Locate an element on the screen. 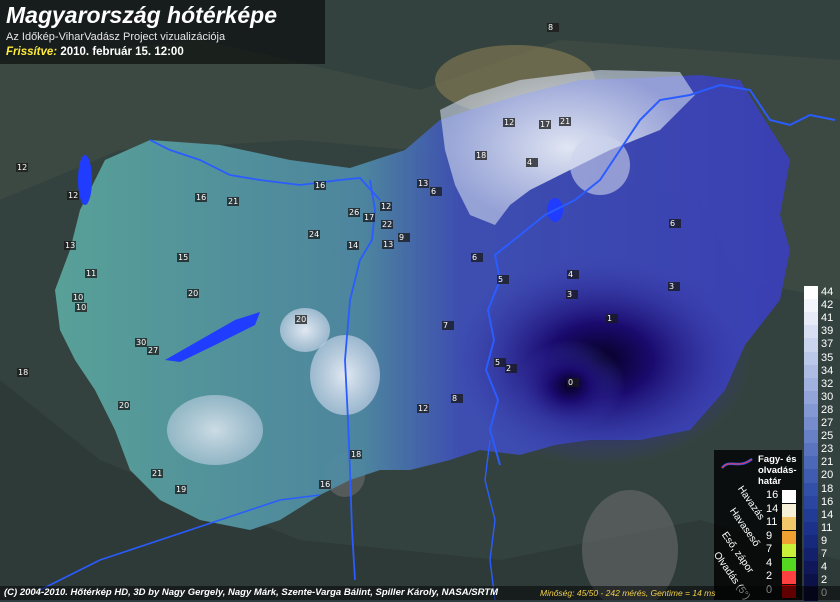  scale-value: 28 is located at coordinates (827, 409).